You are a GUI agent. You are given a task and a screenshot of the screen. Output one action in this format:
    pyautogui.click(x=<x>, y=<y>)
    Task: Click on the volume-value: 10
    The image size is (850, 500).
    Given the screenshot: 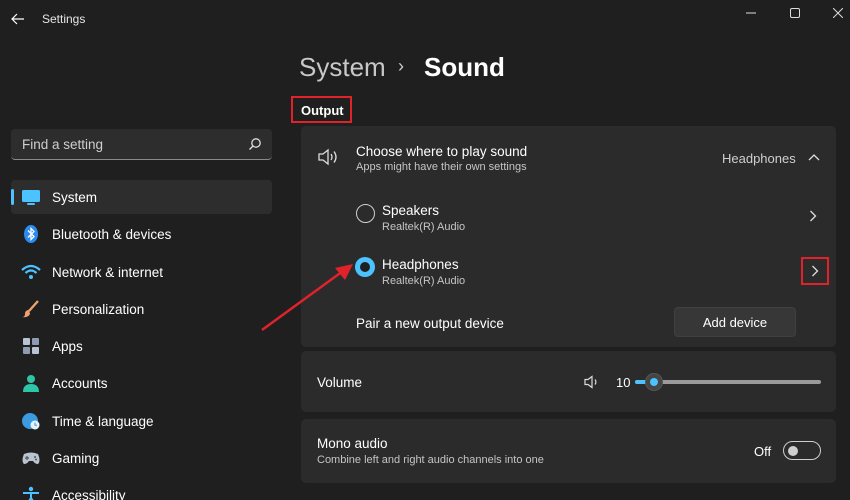 What is the action you would take?
    pyautogui.click(x=623, y=382)
    